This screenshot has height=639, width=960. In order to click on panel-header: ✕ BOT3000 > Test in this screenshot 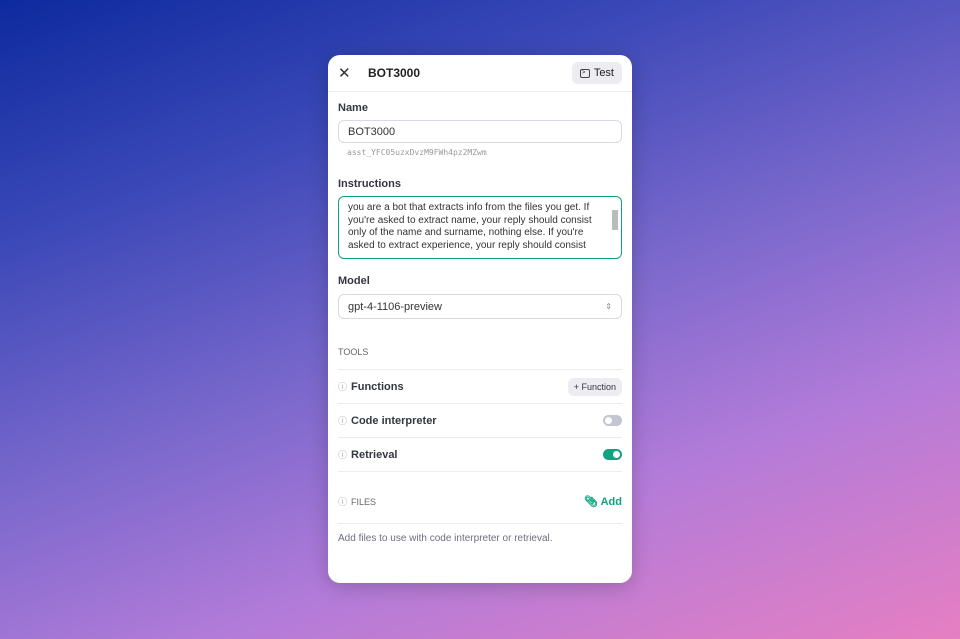, I will do `click(480, 73)`.